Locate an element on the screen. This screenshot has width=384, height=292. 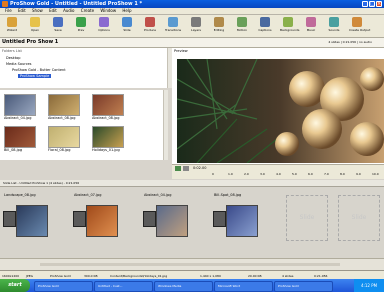
play-icon is located at coordinates (178, 168).